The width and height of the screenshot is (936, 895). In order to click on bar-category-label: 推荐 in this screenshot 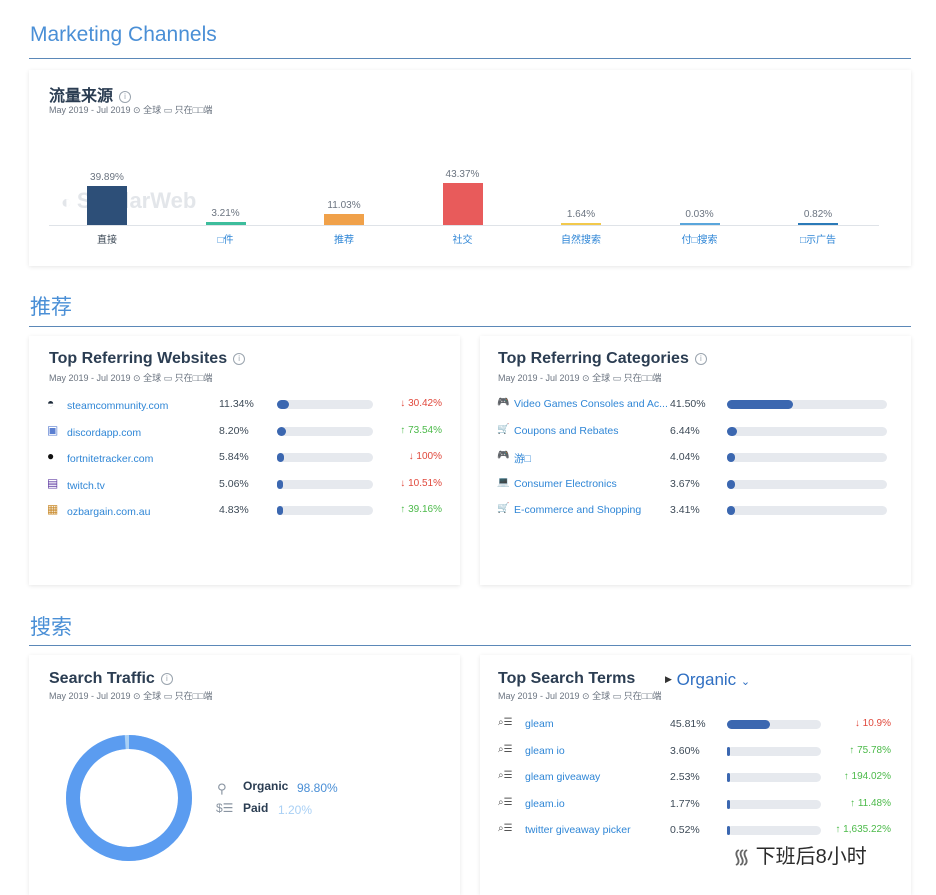, I will do `click(344, 238)`.